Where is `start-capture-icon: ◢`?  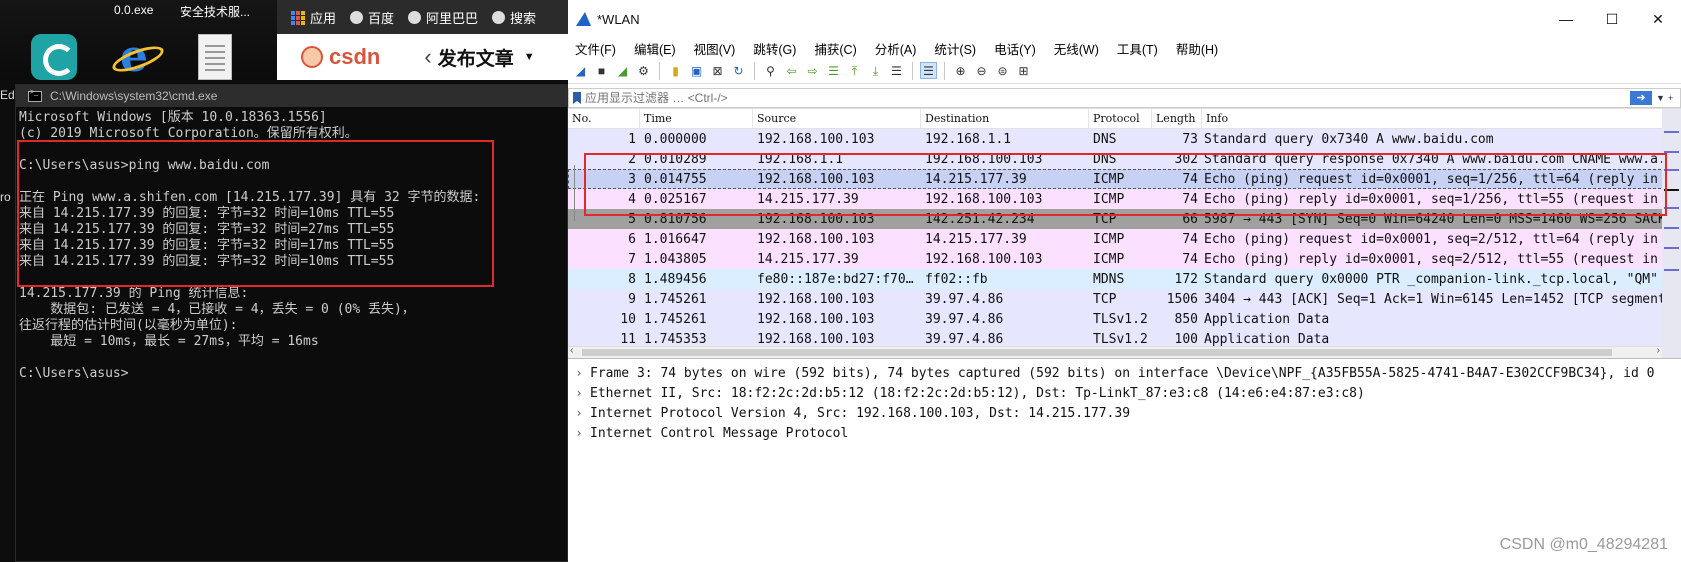 start-capture-icon: ◢ is located at coordinates (580, 70).